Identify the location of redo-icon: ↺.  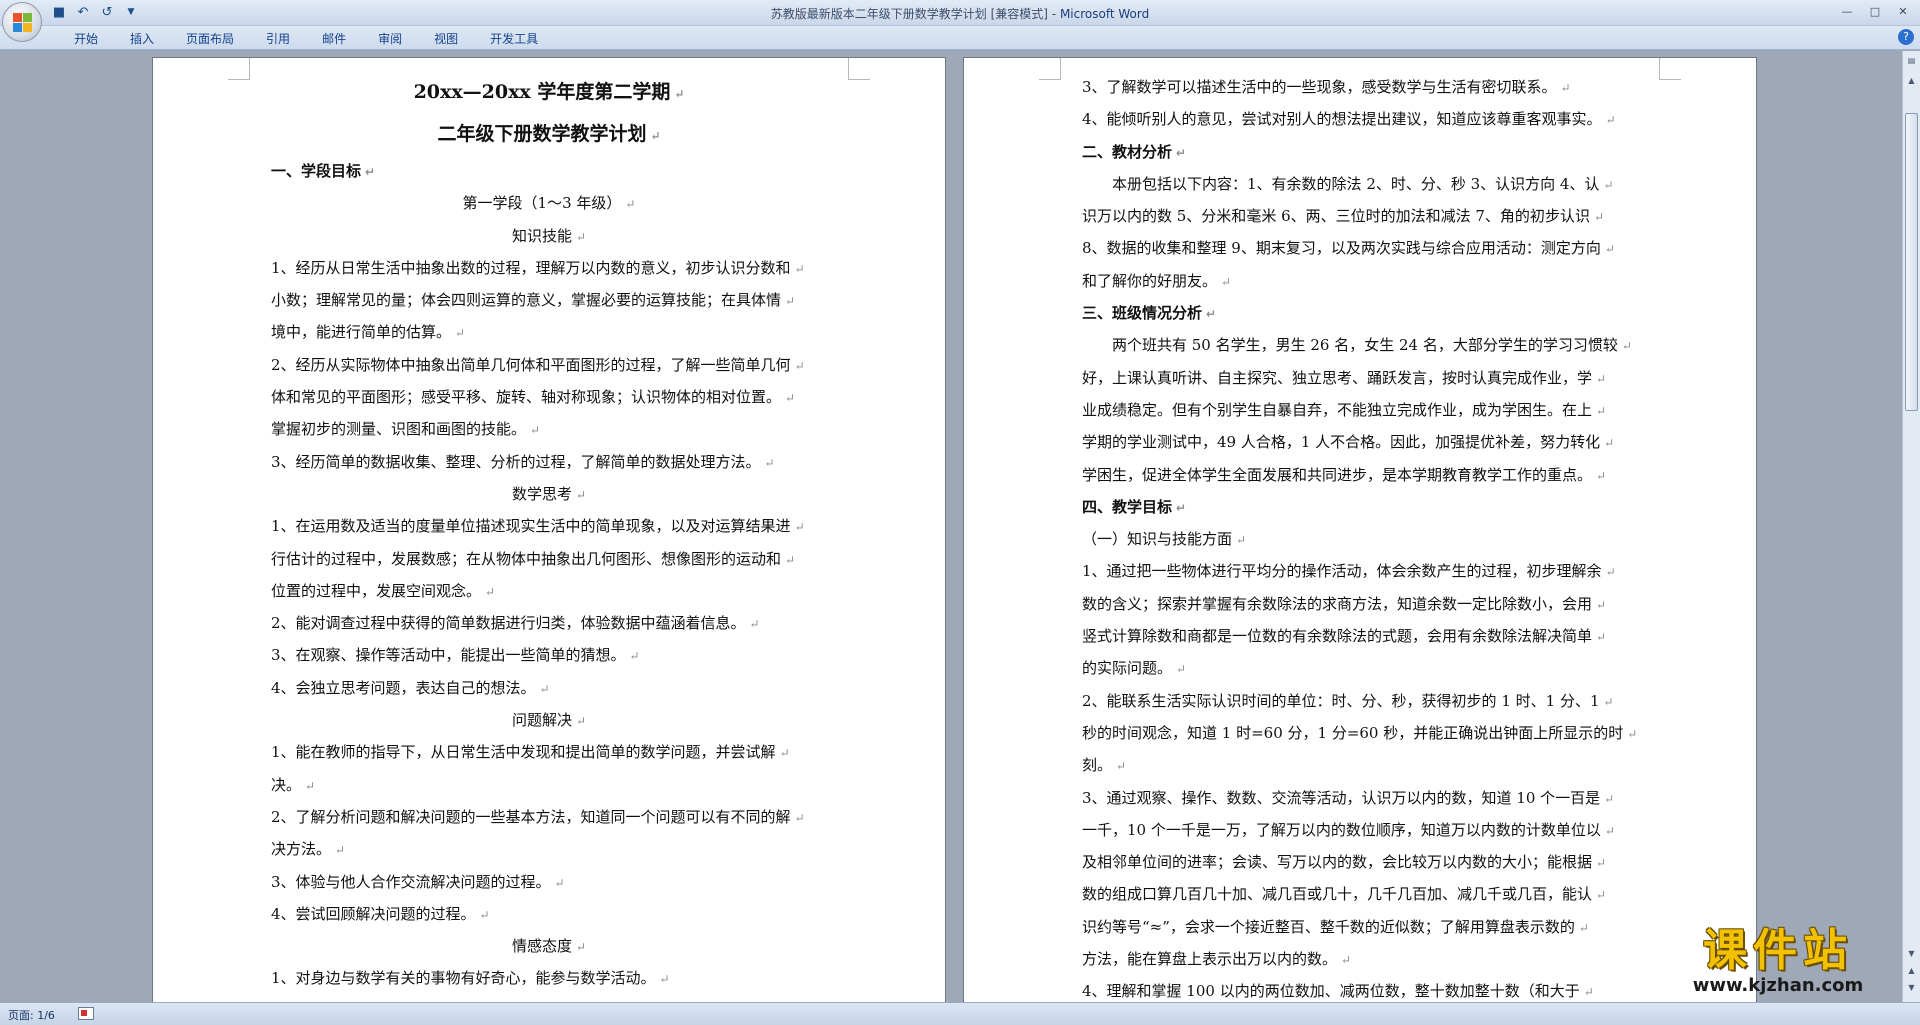
(107, 12).